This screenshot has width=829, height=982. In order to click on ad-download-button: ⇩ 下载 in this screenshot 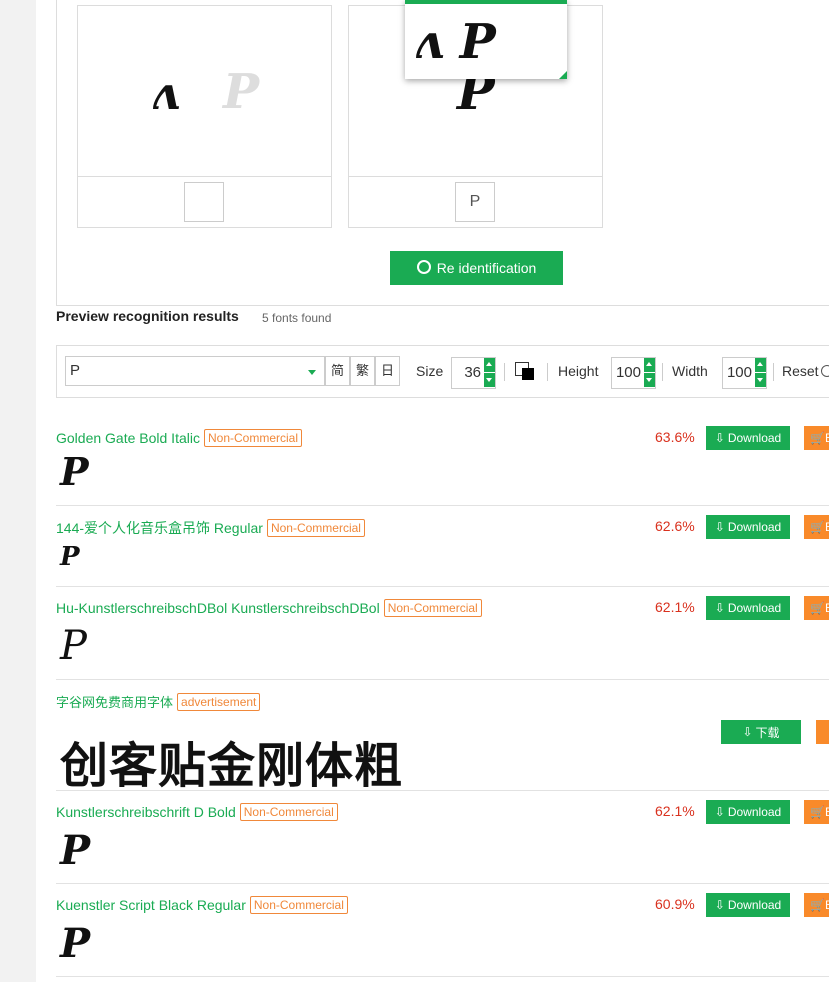, I will do `click(761, 732)`.